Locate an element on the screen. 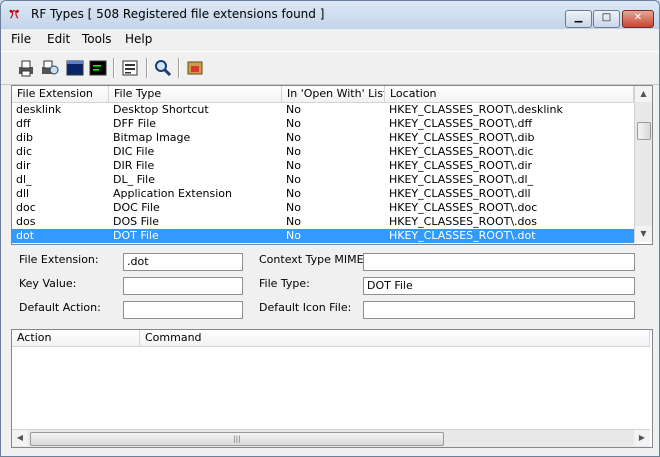  table-cell: dos is located at coordinates (26, 221).